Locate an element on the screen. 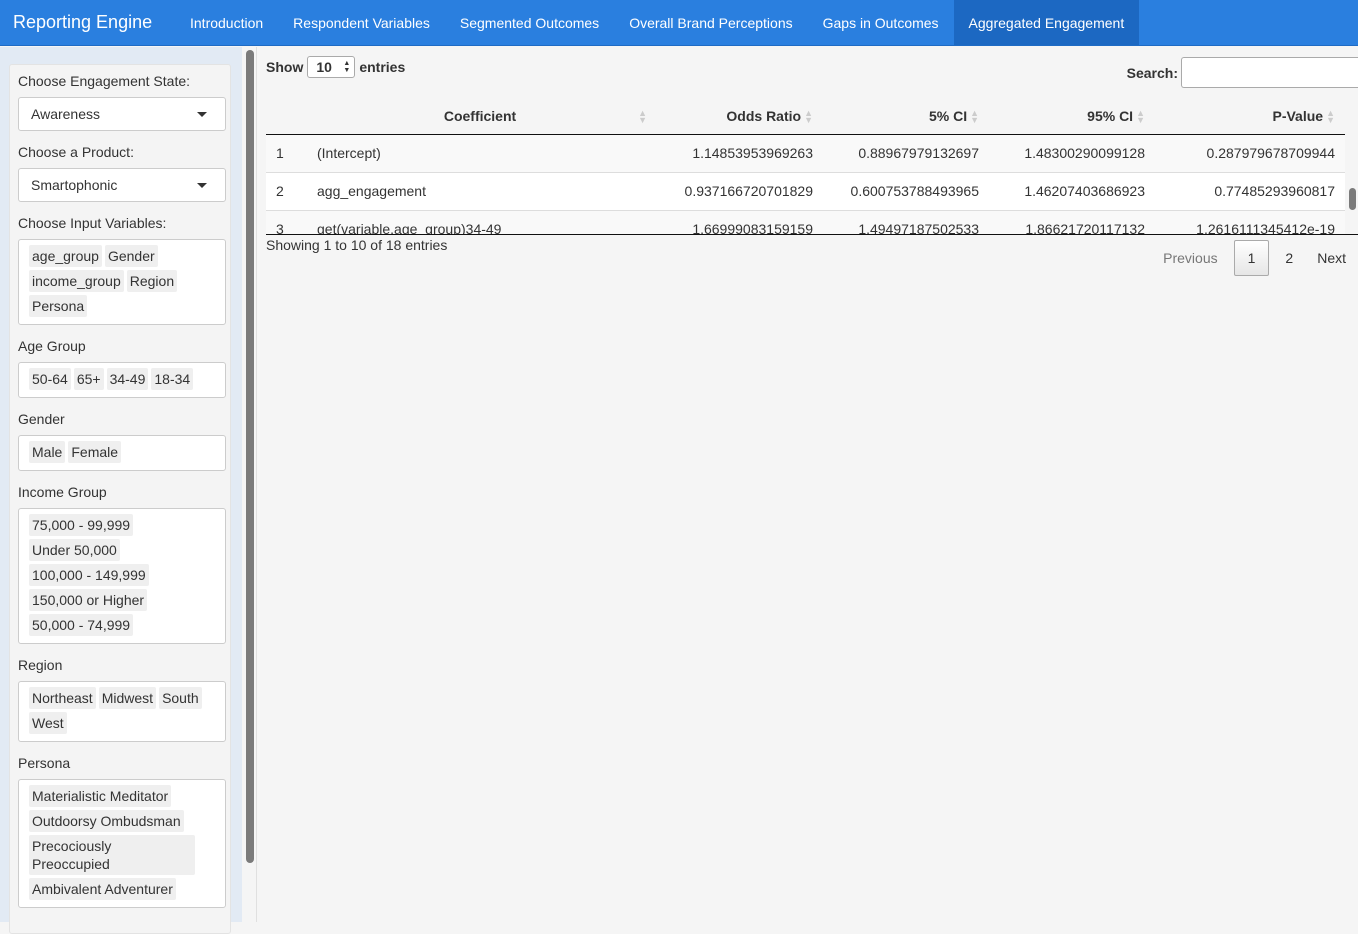 Image resolution: width=1358 pixels, height=934 pixels. engagement-state-select: Awareness is located at coordinates (122, 114).